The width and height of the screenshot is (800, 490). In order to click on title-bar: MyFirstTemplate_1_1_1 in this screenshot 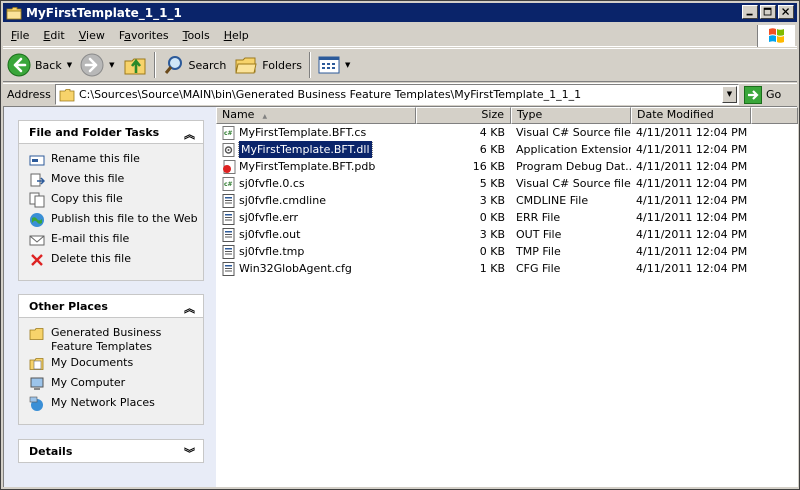, I will do `click(400, 12)`.